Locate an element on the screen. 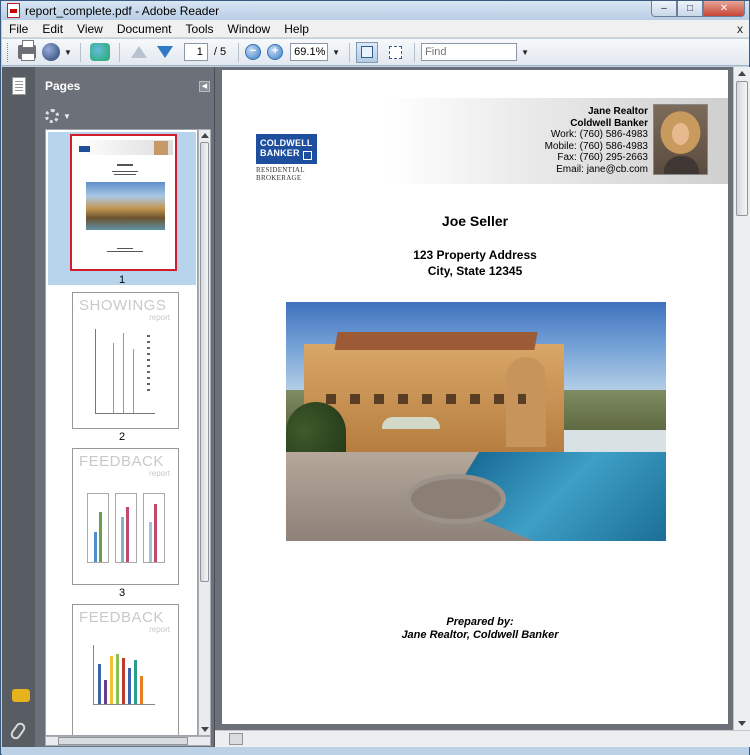  fit-width-button is located at coordinates (367, 52).